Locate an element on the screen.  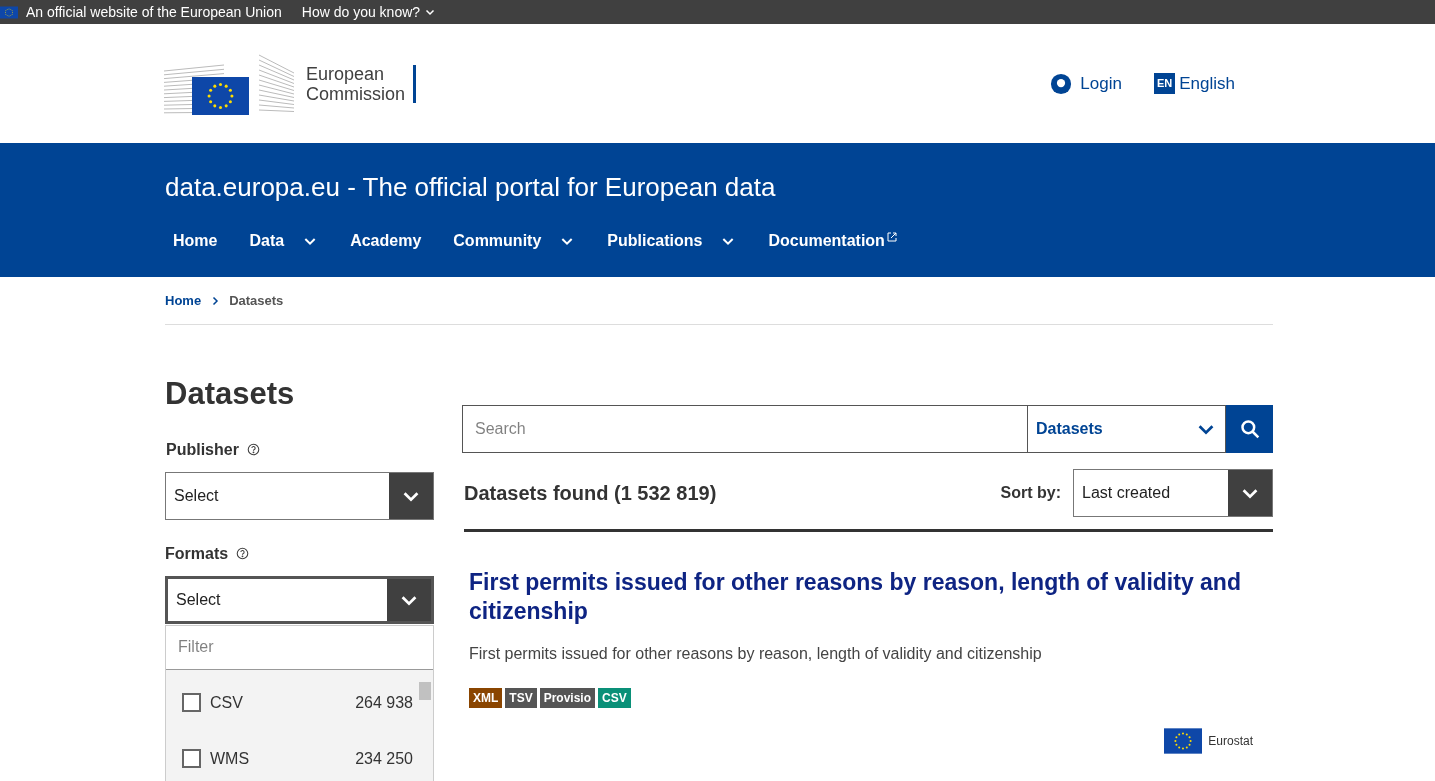
search-button is located at coordinates (1249, 429).